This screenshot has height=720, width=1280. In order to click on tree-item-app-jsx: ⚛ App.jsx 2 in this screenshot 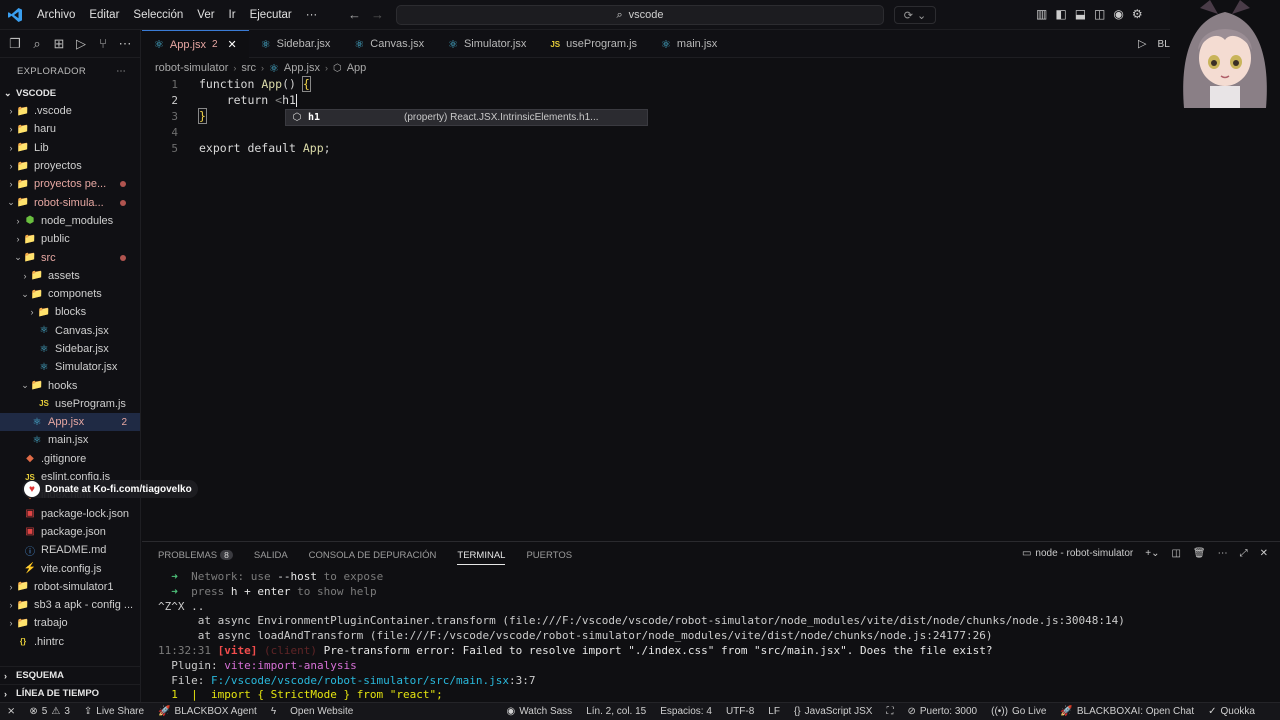, I will do `click(70, 422)`.